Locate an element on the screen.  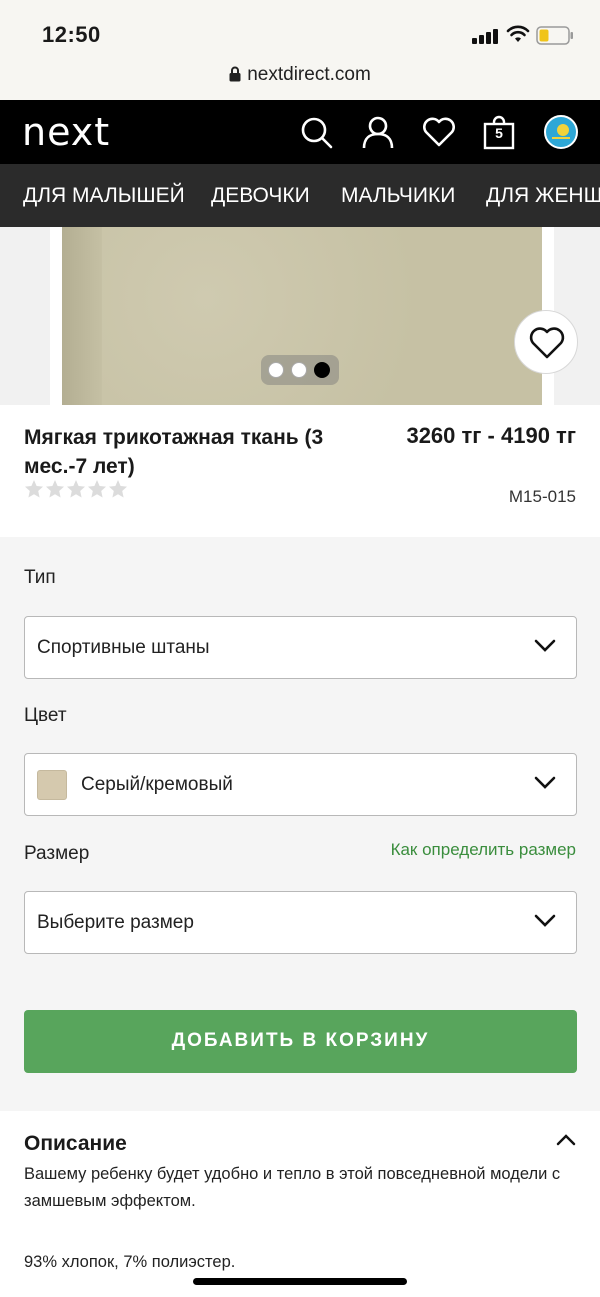
product-price: 3260 тг - 4190 тг is located at coordinates (491, 435).